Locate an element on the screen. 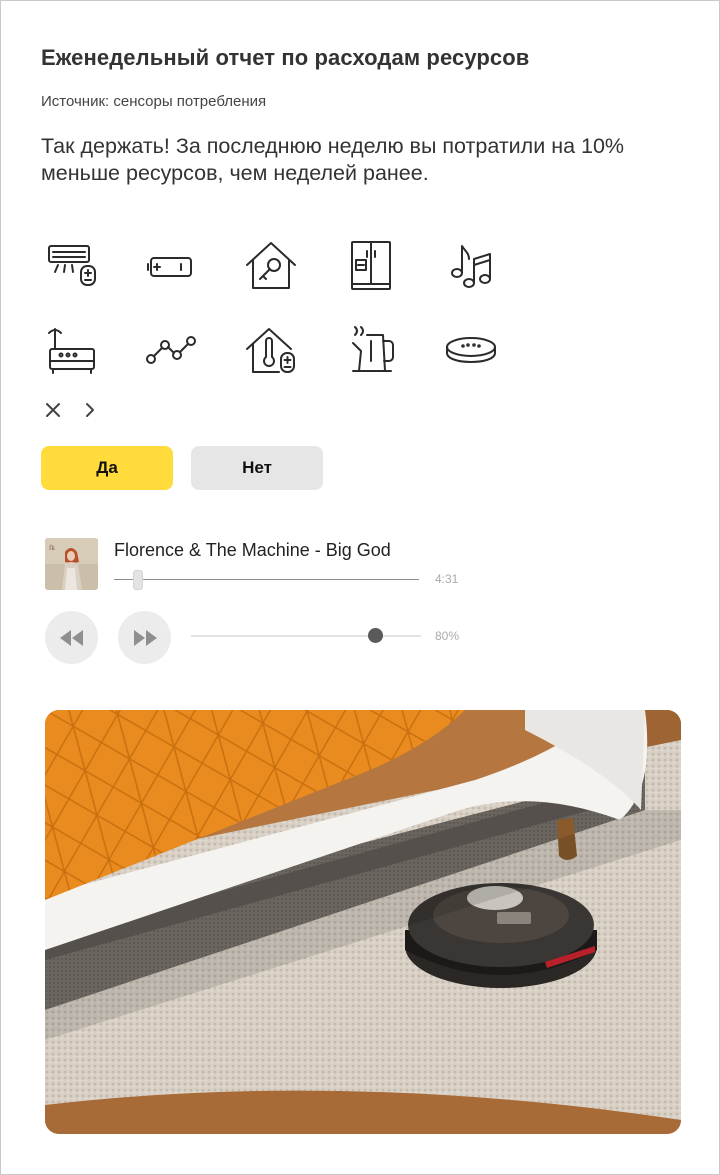 The image size is (720, 1175). fast-forward-icon is located at coordinates (145, 637).